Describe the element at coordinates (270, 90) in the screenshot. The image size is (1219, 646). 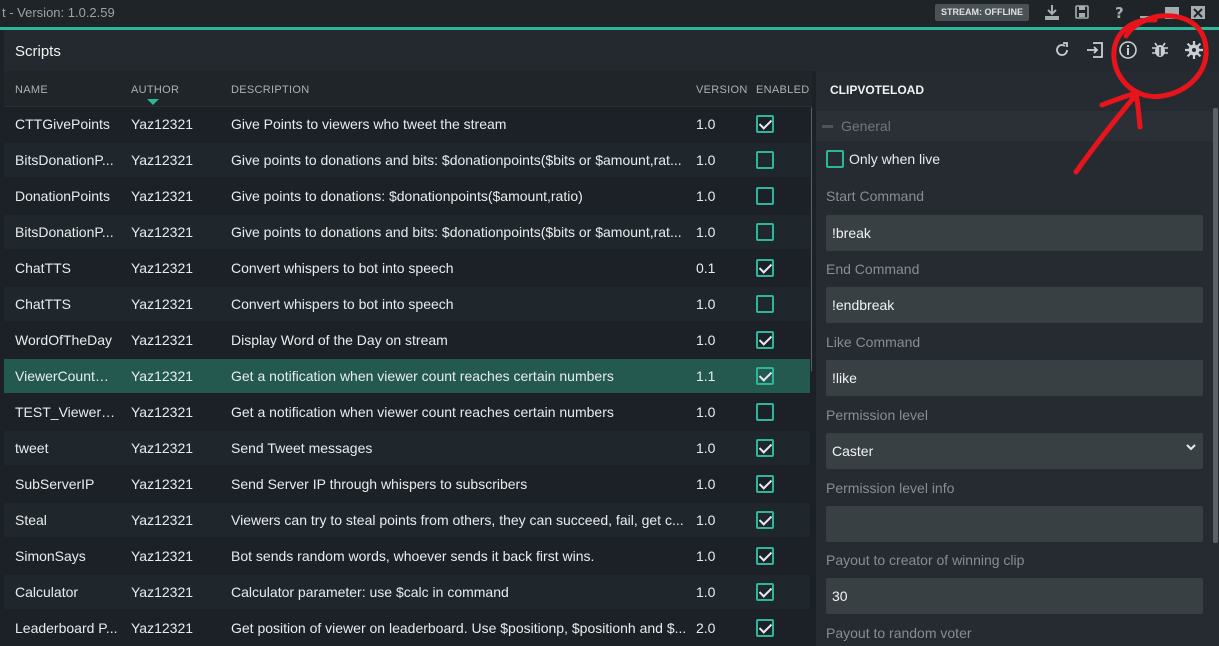
I see `column-description: DESCRIPTION` at that location.